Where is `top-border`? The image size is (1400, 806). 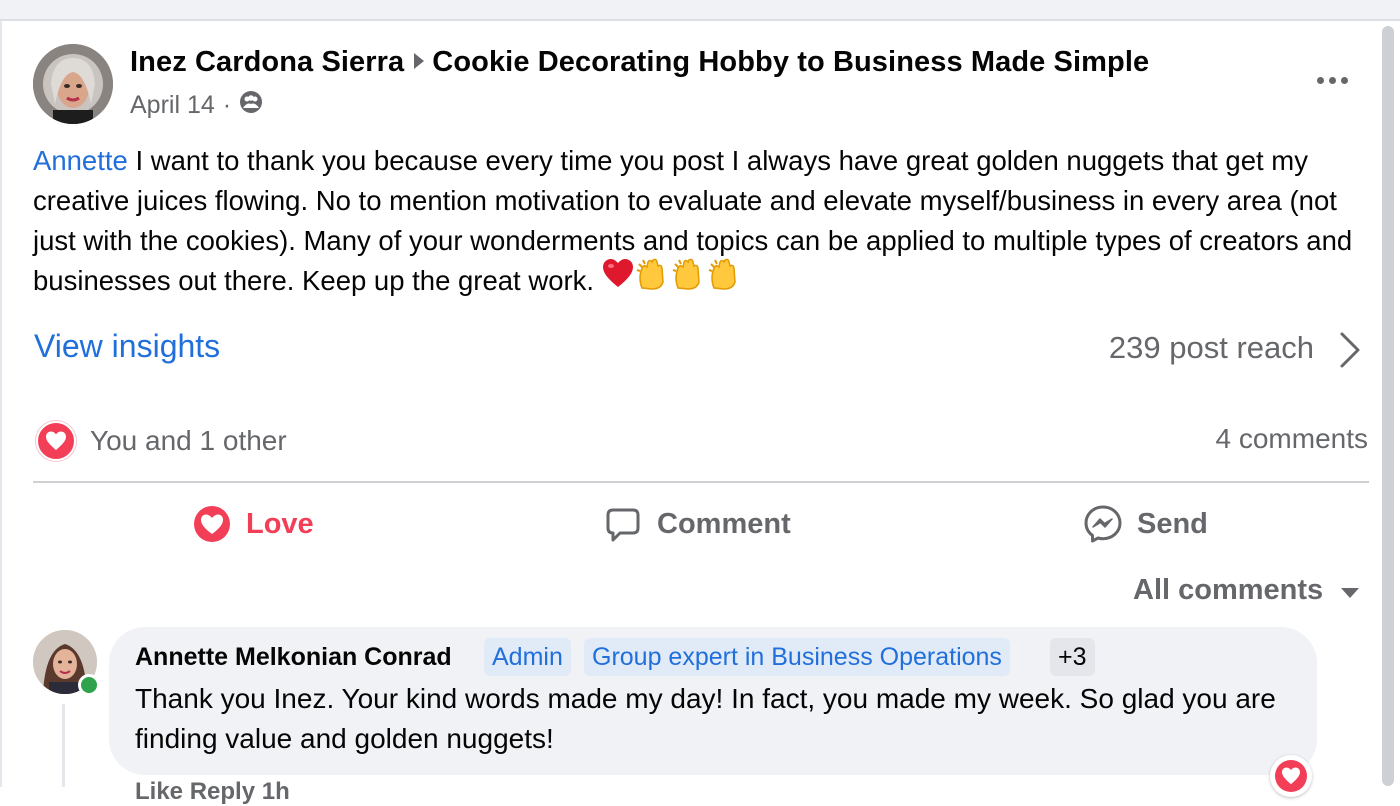 top-border is located at coordinates (700, 10).